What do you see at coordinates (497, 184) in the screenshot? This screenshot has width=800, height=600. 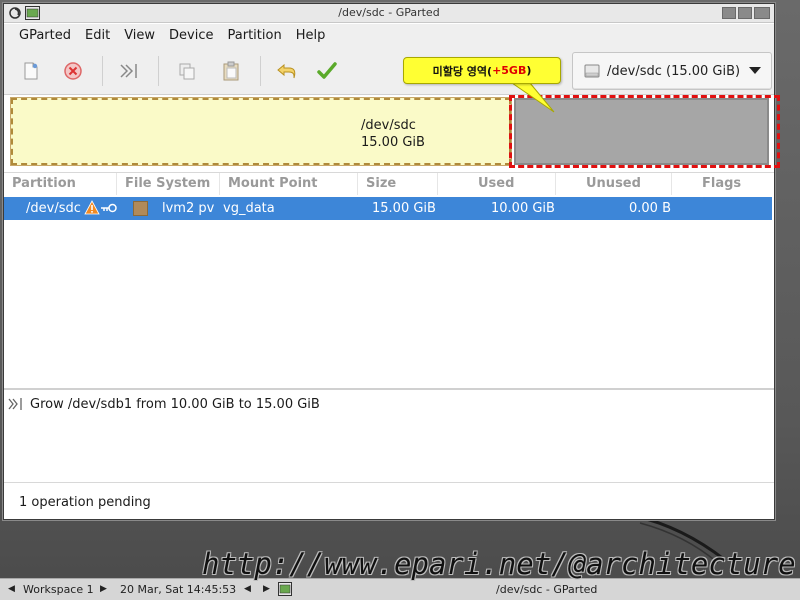 I see `column-used: Used` at bounding box center [497, 184].